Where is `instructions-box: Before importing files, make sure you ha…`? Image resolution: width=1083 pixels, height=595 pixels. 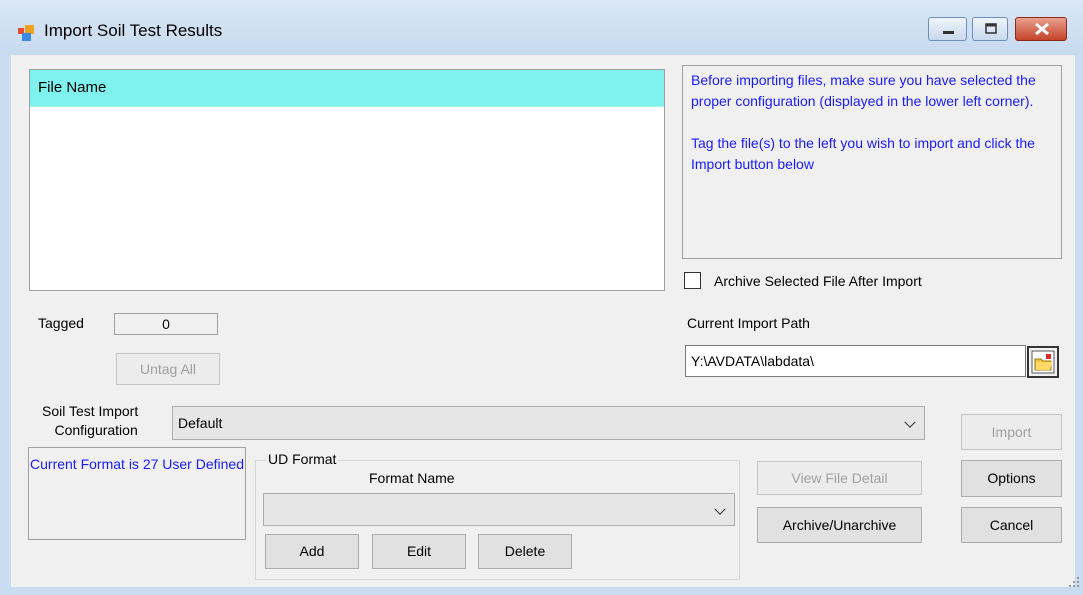 instructions-box: Before importing files, make sure you ha… is located at coordinates (872, 162).